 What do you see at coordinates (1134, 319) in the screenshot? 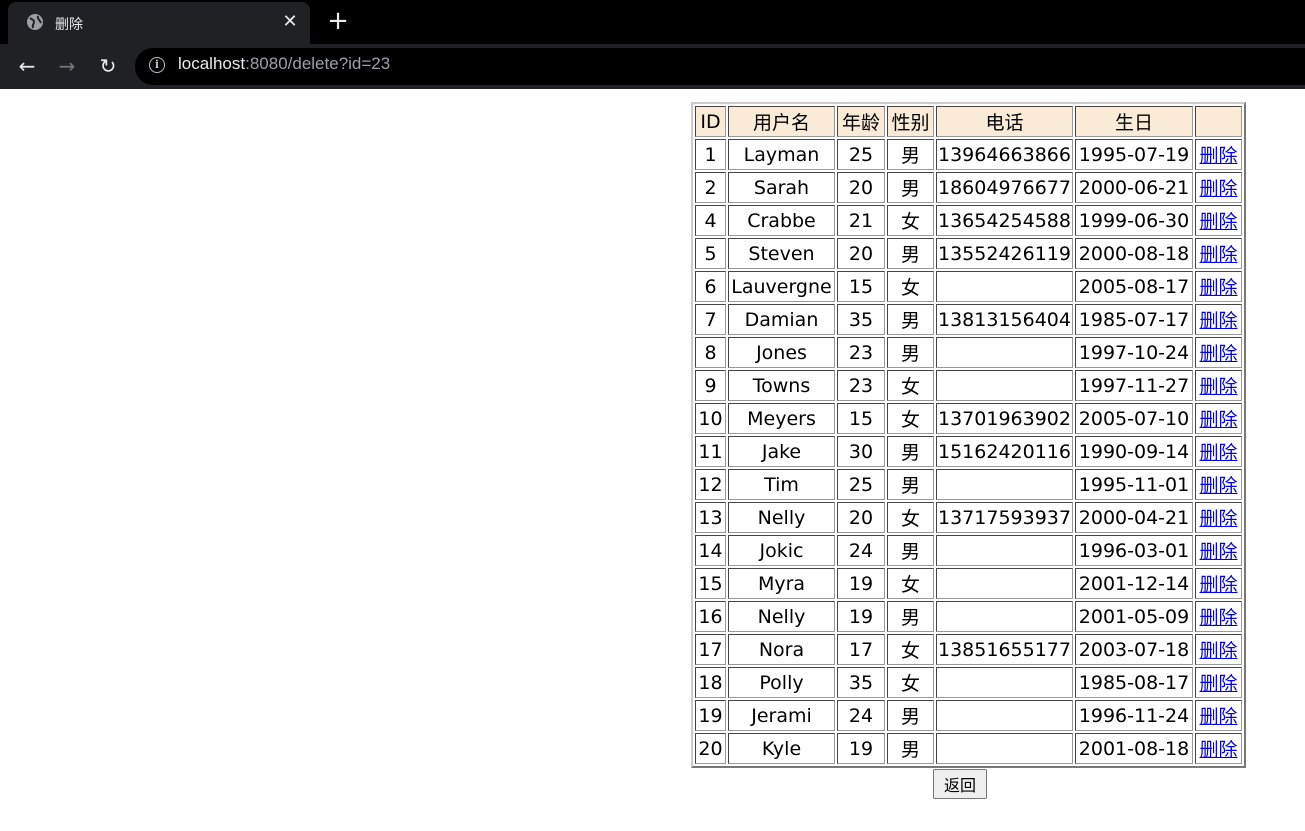
I see `cell-birthday: 1985-07-17` at bounding box center [1134, 319].